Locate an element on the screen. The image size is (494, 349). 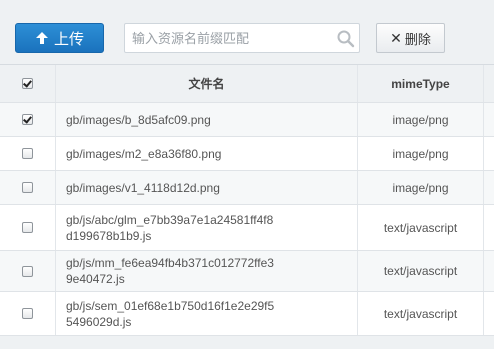
table-header: 文件名 mimeType is located at coordinates (247, 83).